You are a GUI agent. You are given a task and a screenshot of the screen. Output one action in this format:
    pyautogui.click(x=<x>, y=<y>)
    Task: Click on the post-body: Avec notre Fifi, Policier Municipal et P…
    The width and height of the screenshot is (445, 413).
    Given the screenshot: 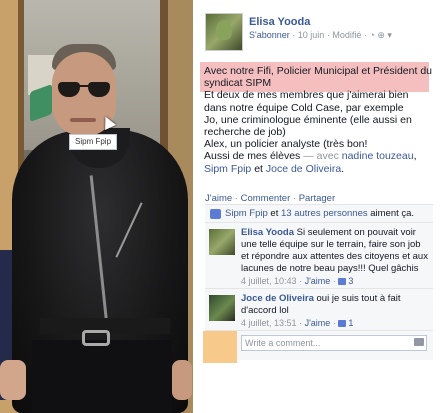 What is the action you would take?
    pyautogui.click(x=318, y=120)
    